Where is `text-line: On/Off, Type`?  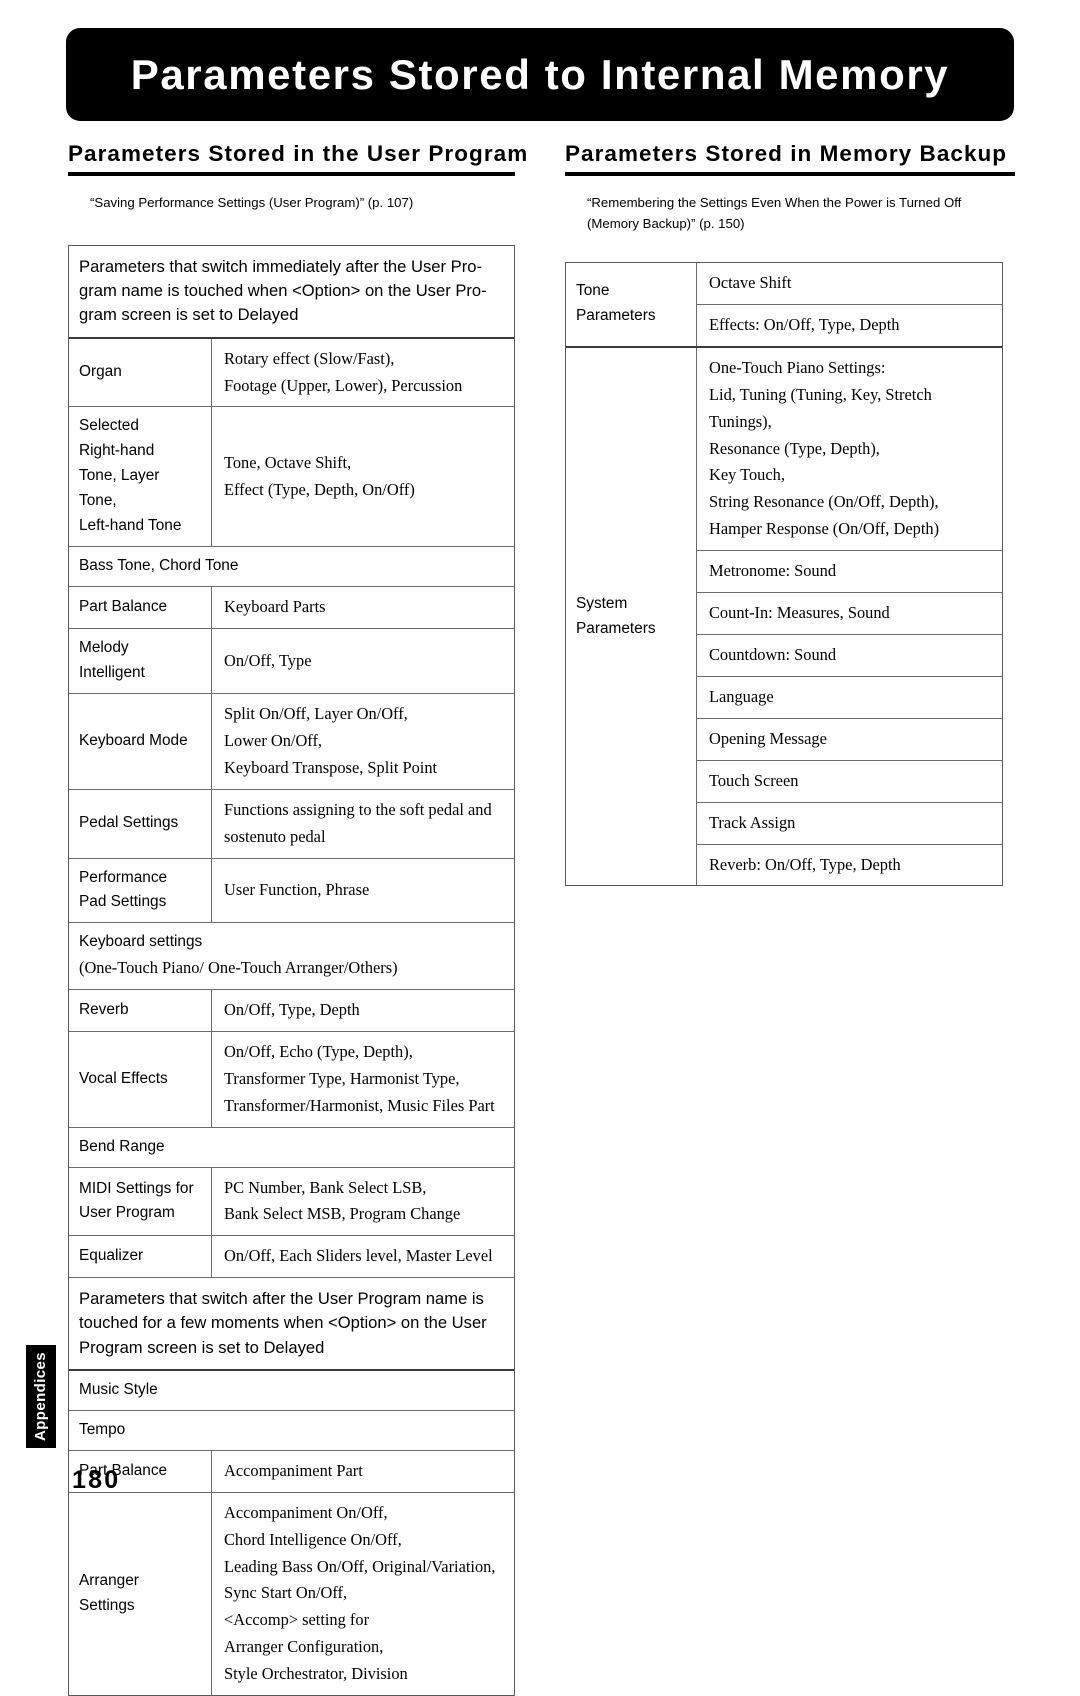 text-line: On/Off, Type is located at coordinates (268, 660).